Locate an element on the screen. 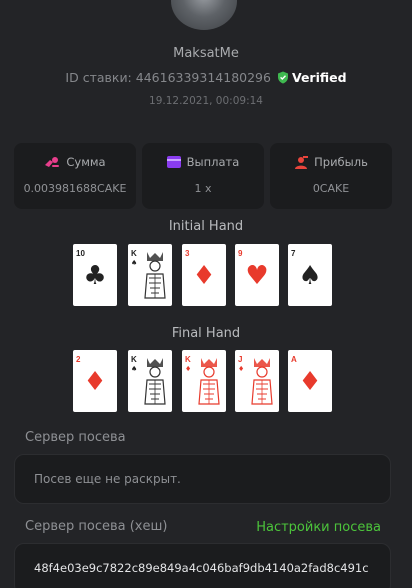 The width and height of the screenshot is (412, 588). seed-settings-link: Настройки посева is located at coordinates (318, 527).